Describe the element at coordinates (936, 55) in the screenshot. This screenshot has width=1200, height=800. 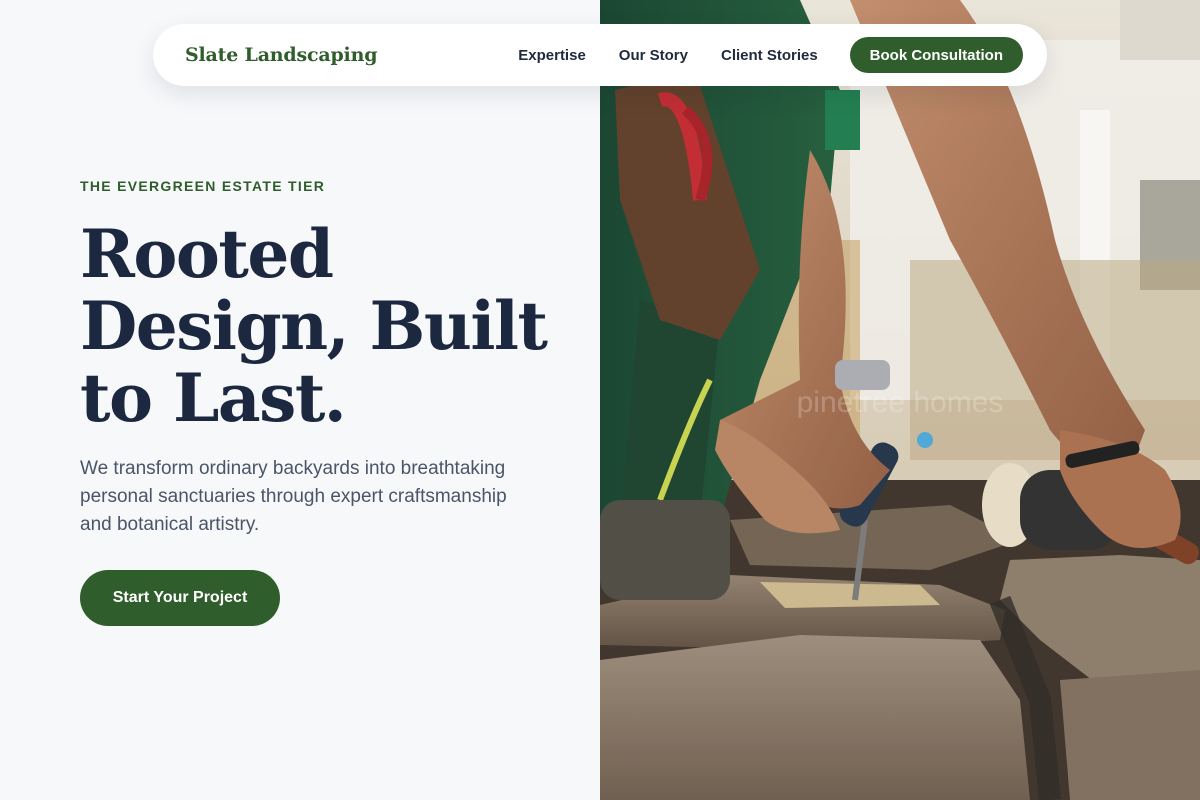
I see `book-consultation-button: Book Consultation` at that location.